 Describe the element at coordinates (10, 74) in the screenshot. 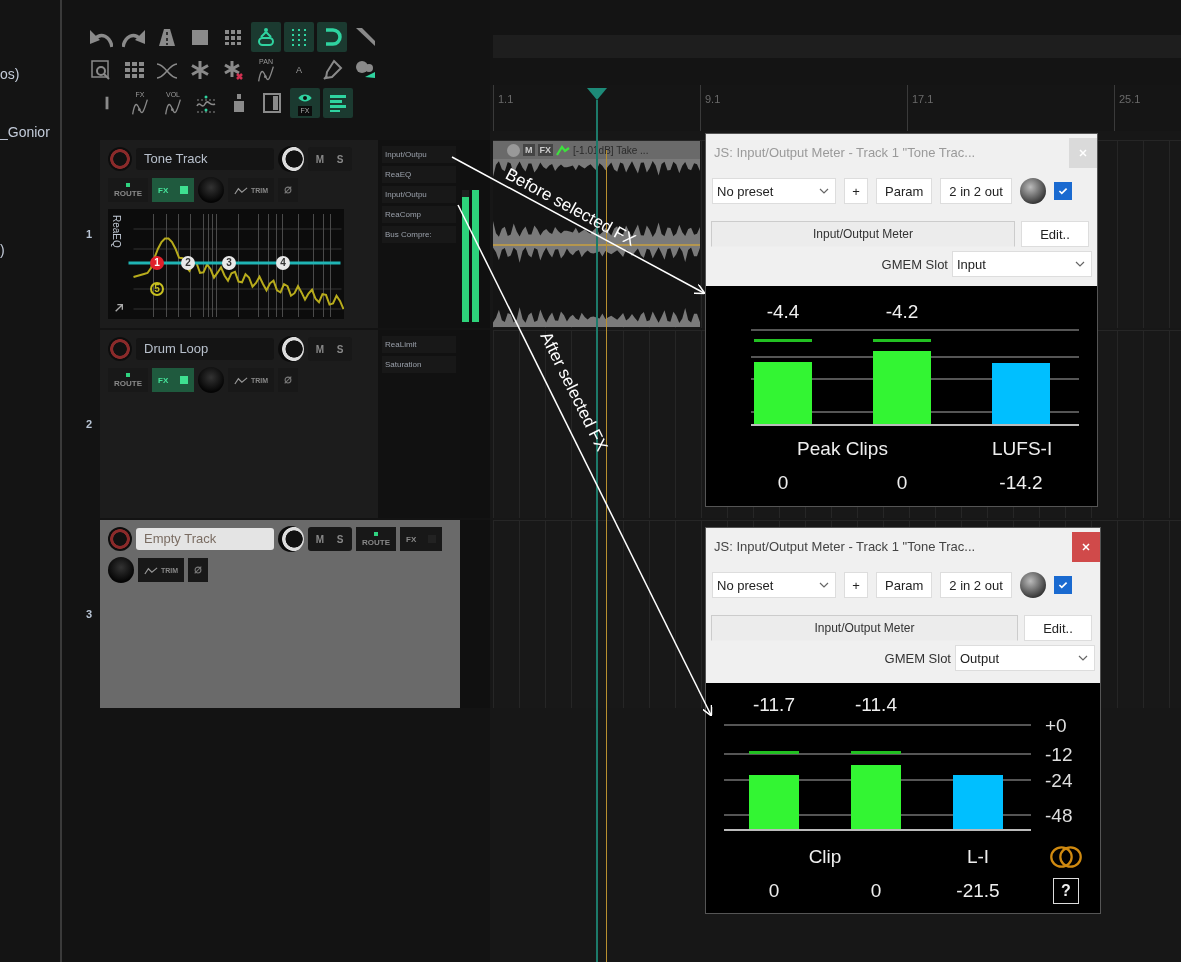

I see `sidebar-item: os)` at that location.